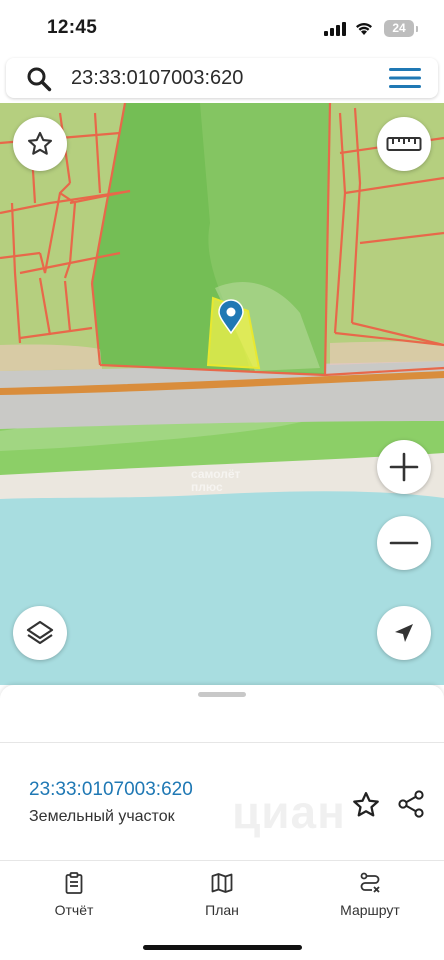 This screenshot has height=960, width=444. What do you see at coordinates (222, 694) in the screenshot?
I see `sheet-grabber` at bounding box center [222, 694].